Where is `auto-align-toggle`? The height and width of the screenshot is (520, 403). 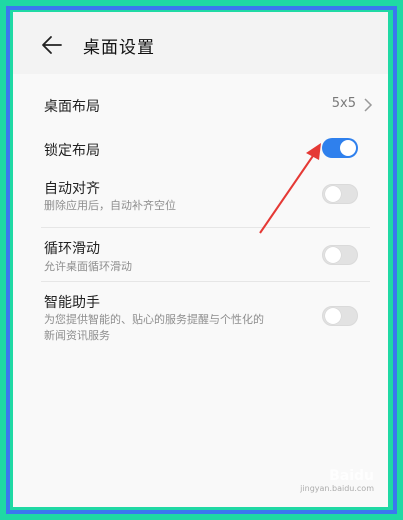
auto-align-toggle is located at coordinates (340, 194).